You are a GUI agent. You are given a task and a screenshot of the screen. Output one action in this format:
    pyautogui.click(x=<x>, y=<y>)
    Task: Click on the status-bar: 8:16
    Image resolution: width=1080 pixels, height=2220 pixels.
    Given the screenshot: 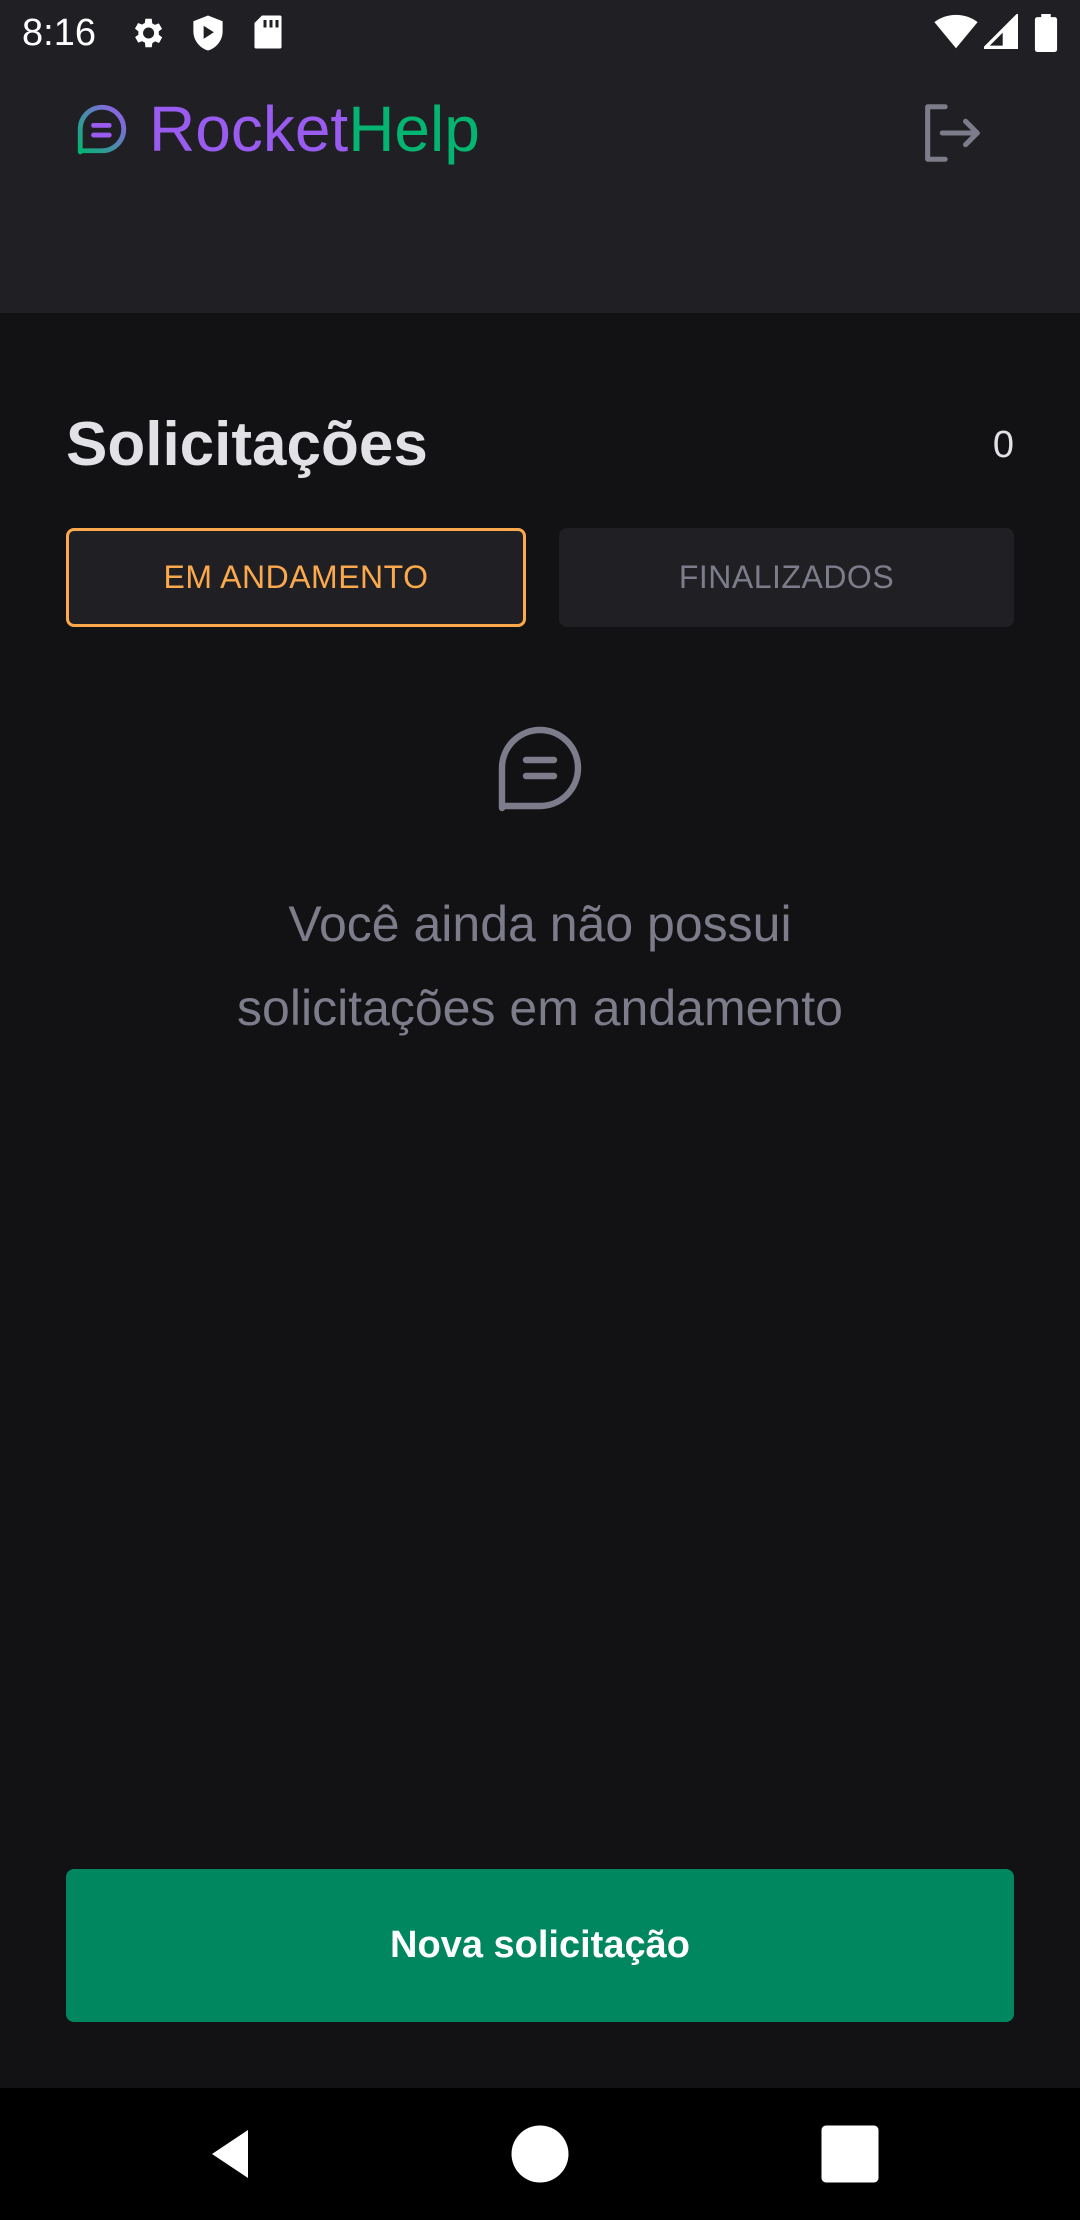 What is the action you would take?
    pyautogui.click(x=540, y=33)
    